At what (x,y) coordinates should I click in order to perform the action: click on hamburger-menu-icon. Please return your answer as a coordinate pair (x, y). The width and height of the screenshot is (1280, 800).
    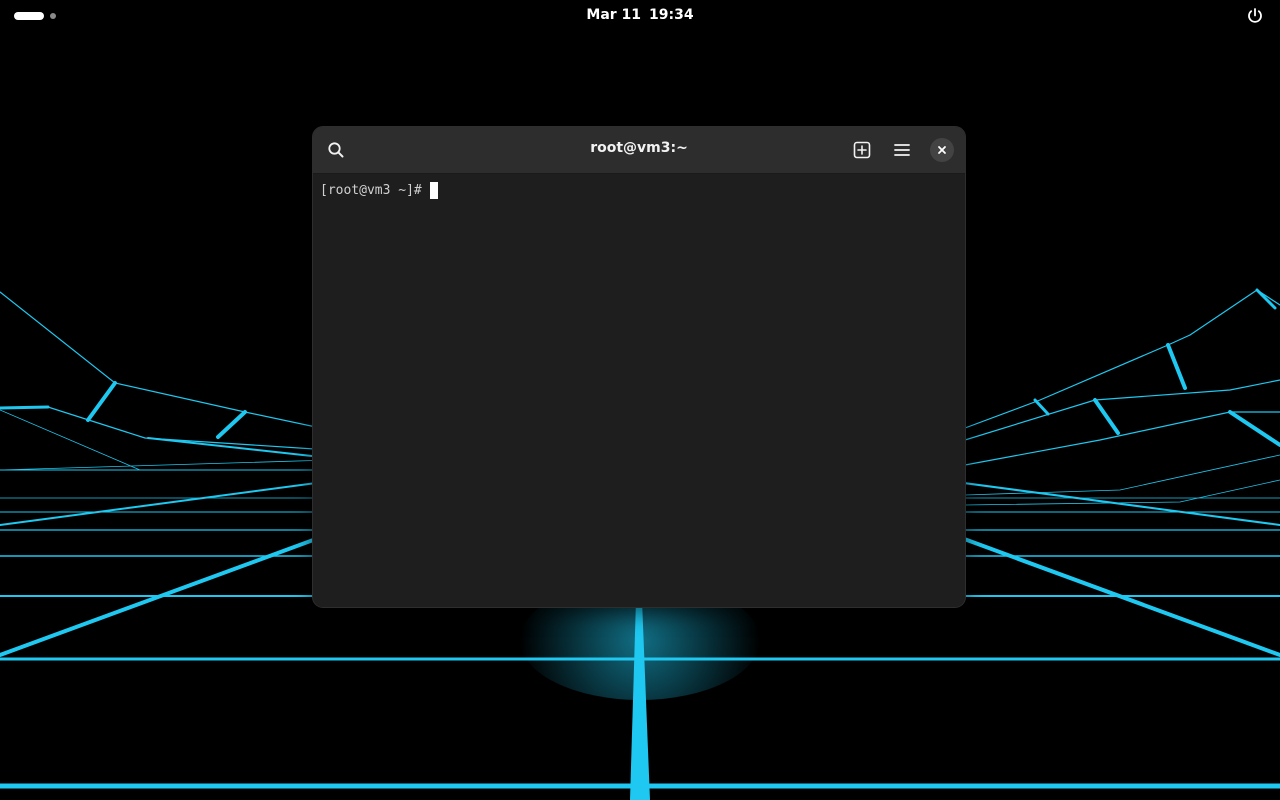
    Looking at the image, I should click on (902, 150).